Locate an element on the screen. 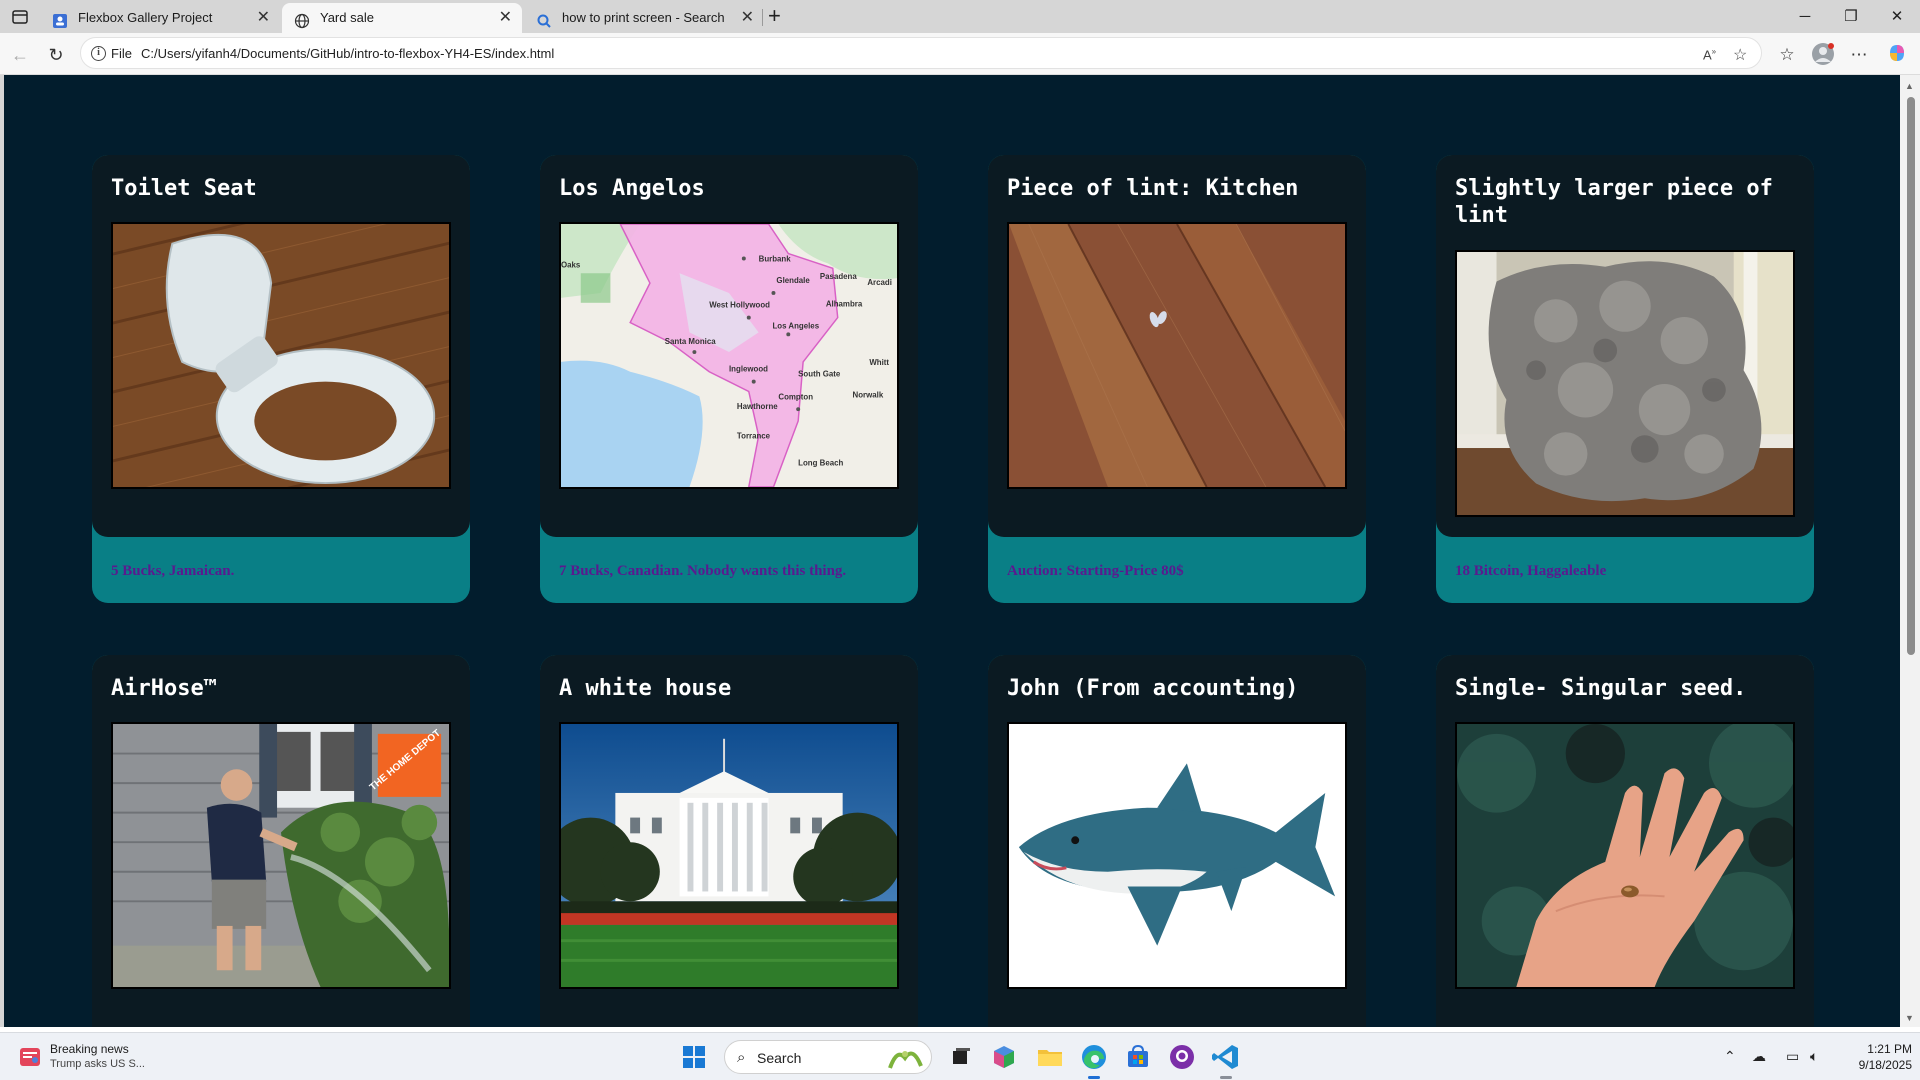 Image resolution: width=1920 pixels, height=1080 pixels. map-label: Torrance is located at coordinates (754, 436).